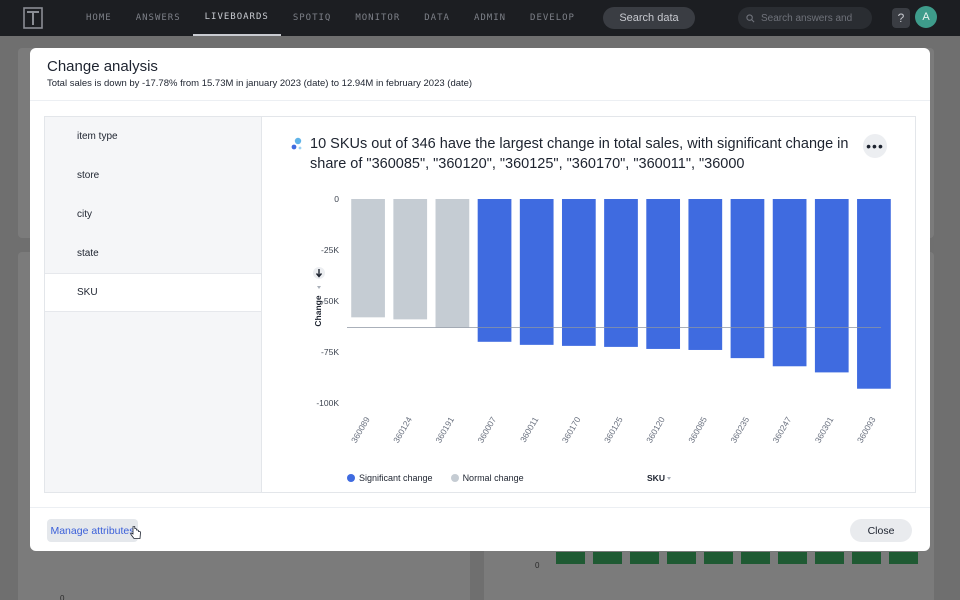  I want to click on legend-label: Normal change, so click(493, 478).